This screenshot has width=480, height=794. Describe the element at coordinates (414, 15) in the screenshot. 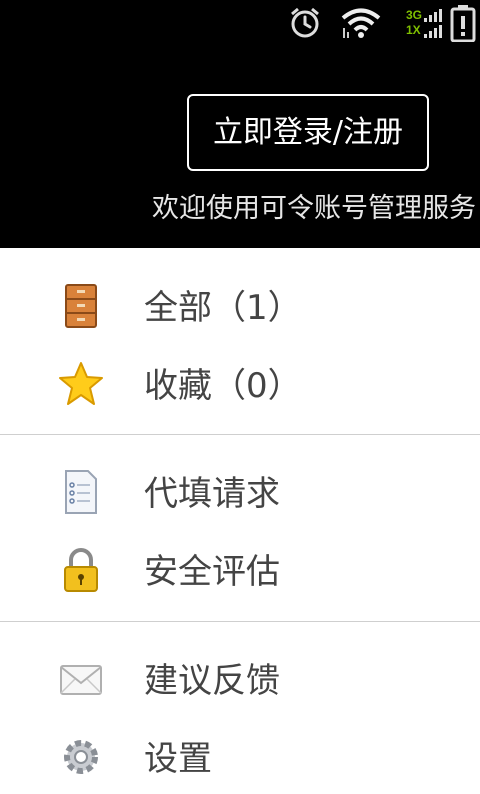

I see `network-type-3g: 3G` at that location.